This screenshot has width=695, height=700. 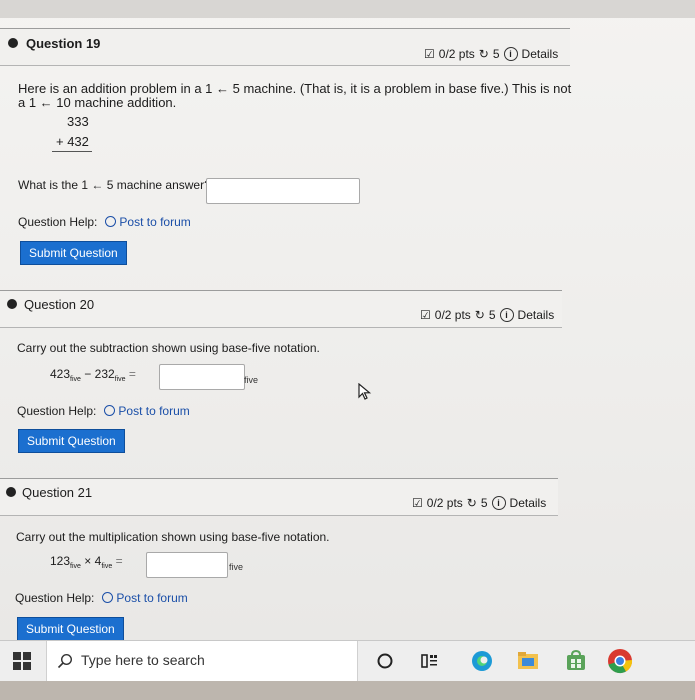 What do you see at coordinates (78, 121) in the screenshot?
I see `top-number: 333` at bounding box center [78, 121].